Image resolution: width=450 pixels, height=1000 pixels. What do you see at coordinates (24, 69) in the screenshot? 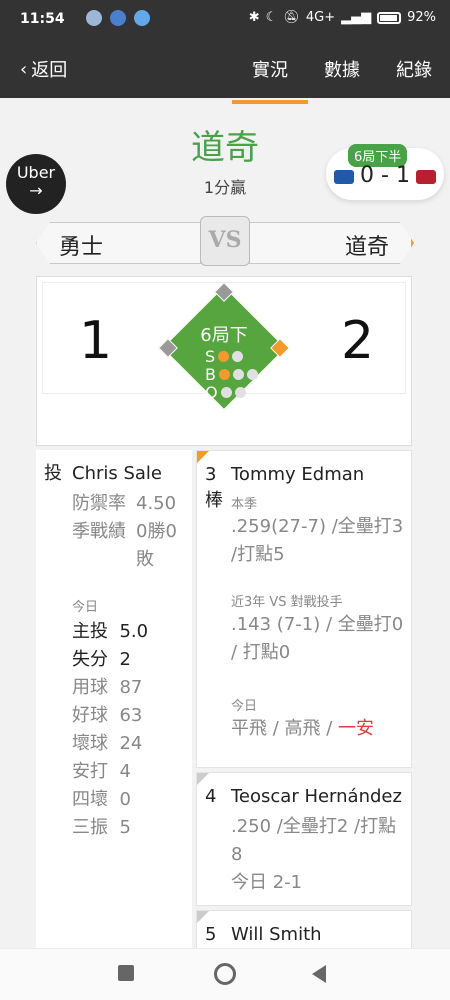
I see `chevron-left-icon: ‹` at bounding box center [24, 69].